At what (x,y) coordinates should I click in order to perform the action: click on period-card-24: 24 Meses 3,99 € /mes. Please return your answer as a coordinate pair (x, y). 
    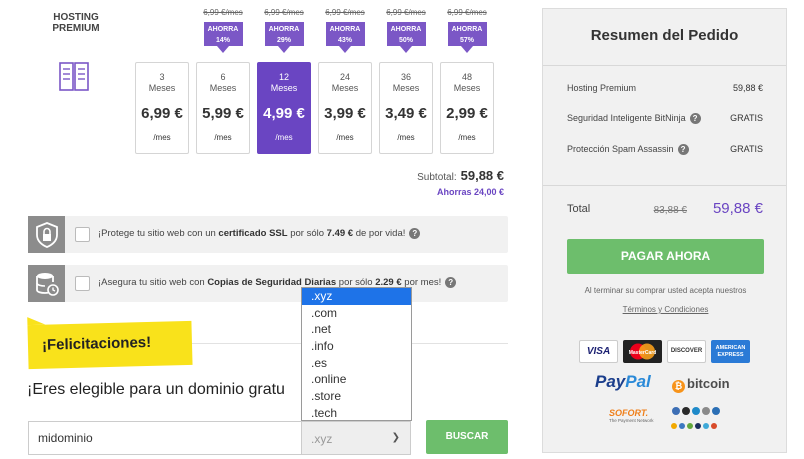
    Looking at the image, I should click on (345, 108).